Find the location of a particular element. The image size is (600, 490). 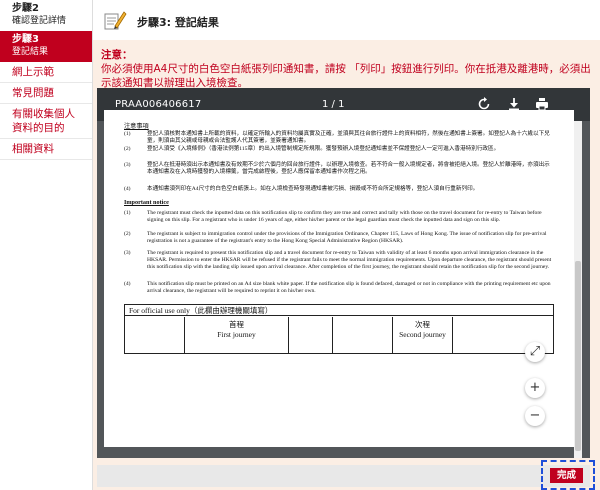

second-journey-cell: 次程 Second journey is located at coordinates (423, 335).